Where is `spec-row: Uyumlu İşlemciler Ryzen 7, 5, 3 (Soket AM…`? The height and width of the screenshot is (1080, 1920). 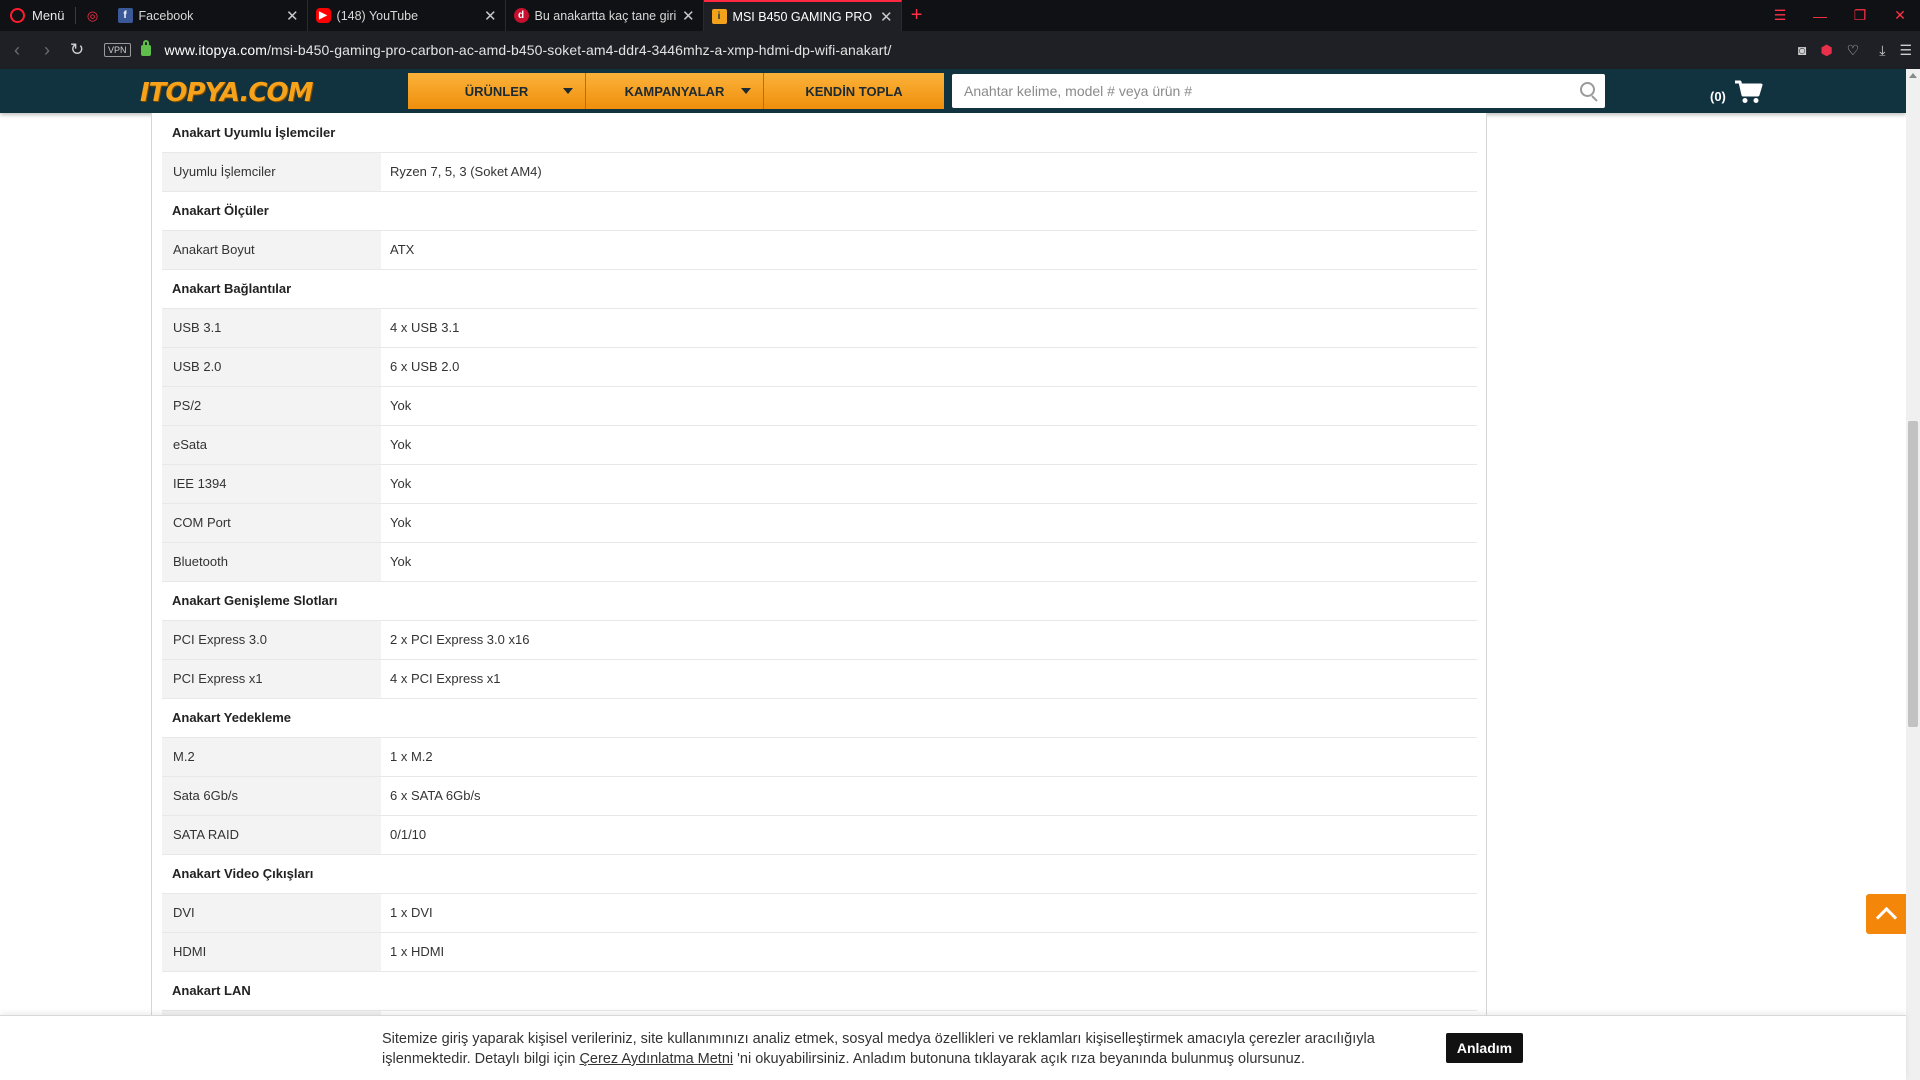 spec-row: Uyumlu İşlemciler Ryzen 7, 5, 3 (Soket AM… is located at coordinates (819, 172).